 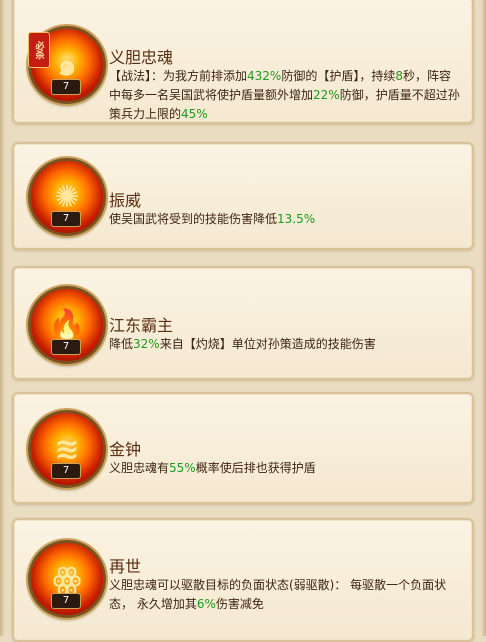 What do you see at coordinates (483, 318) in the screenshot?
I see `frame-right` at bounding box center [483, 318].